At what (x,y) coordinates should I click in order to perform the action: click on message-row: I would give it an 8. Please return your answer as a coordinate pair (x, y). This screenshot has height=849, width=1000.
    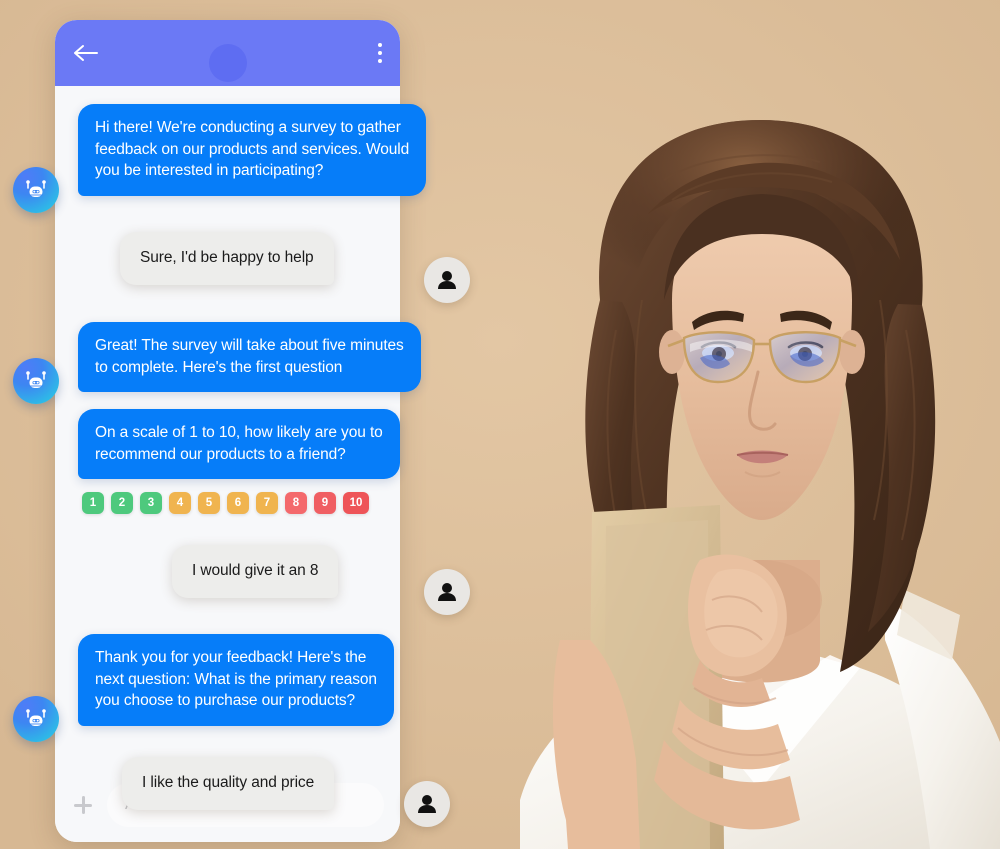
    Looking at the image, I should click on (255, 571).